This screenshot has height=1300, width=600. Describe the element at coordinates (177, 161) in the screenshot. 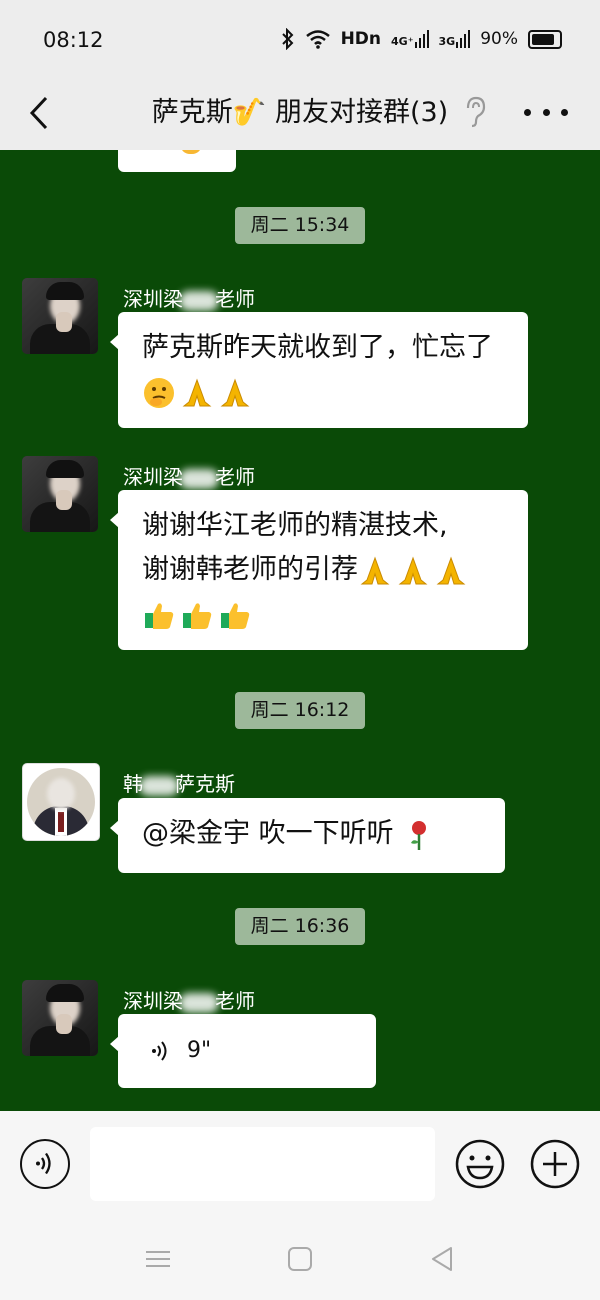

I see `previous-message-bubble` at that location.